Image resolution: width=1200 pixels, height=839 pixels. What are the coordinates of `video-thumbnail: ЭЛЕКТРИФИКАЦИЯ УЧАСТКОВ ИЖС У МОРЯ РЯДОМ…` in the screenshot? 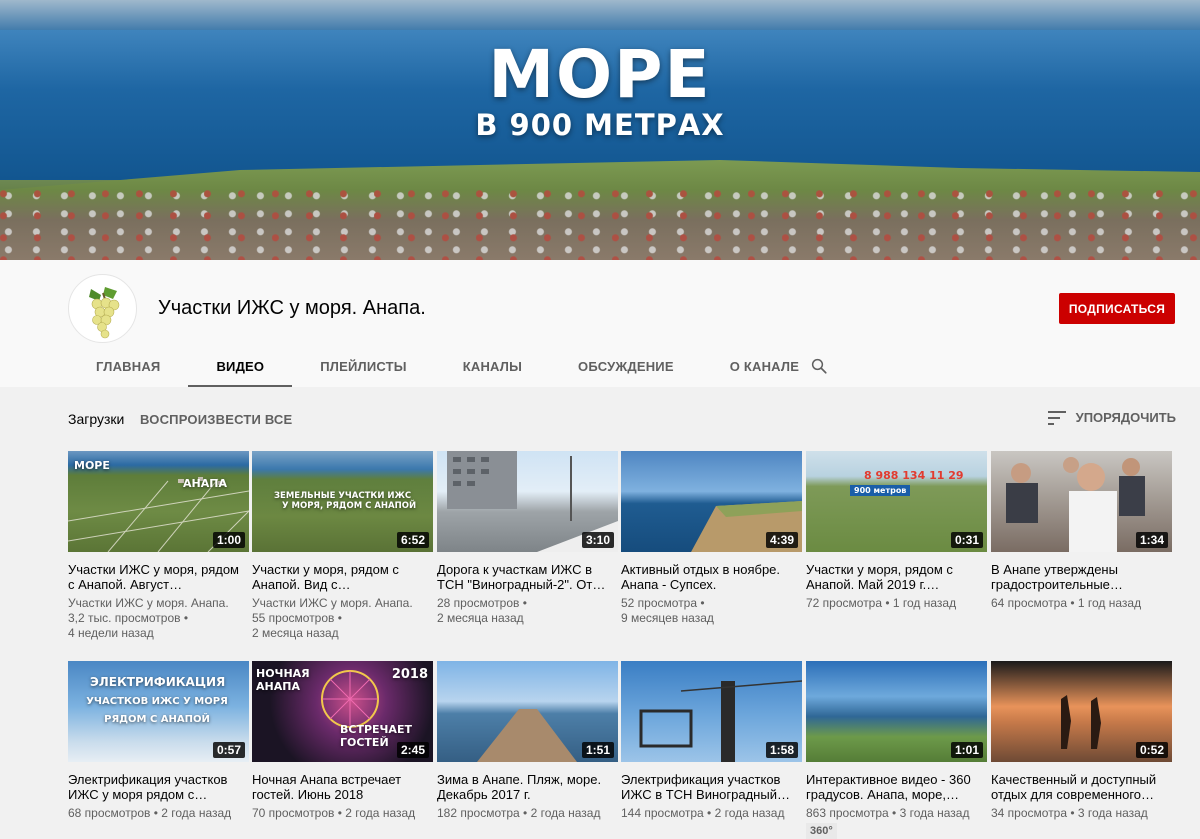 It's located at (158, 711).